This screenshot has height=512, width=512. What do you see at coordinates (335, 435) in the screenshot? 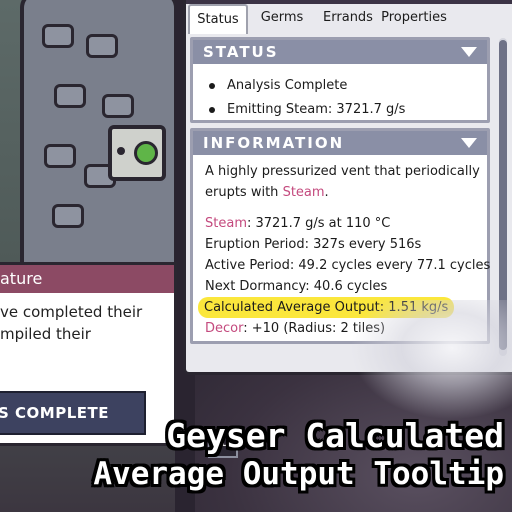
I see `caption-line-1: Geyser Calculated` at bounding box center [335, 435].